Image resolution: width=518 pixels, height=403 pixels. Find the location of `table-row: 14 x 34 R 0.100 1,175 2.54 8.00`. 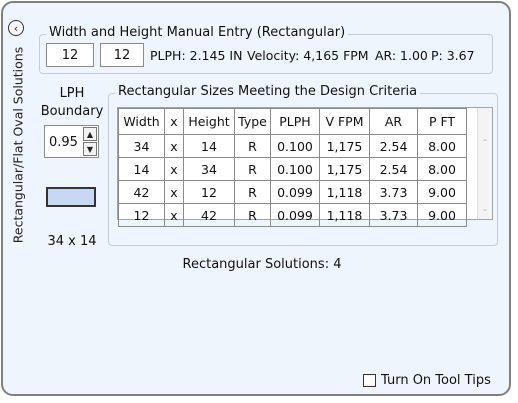

table-row: 14 x 34 R 0.100 1,175 2.54 8.00 is located at coordinates (292, 169).